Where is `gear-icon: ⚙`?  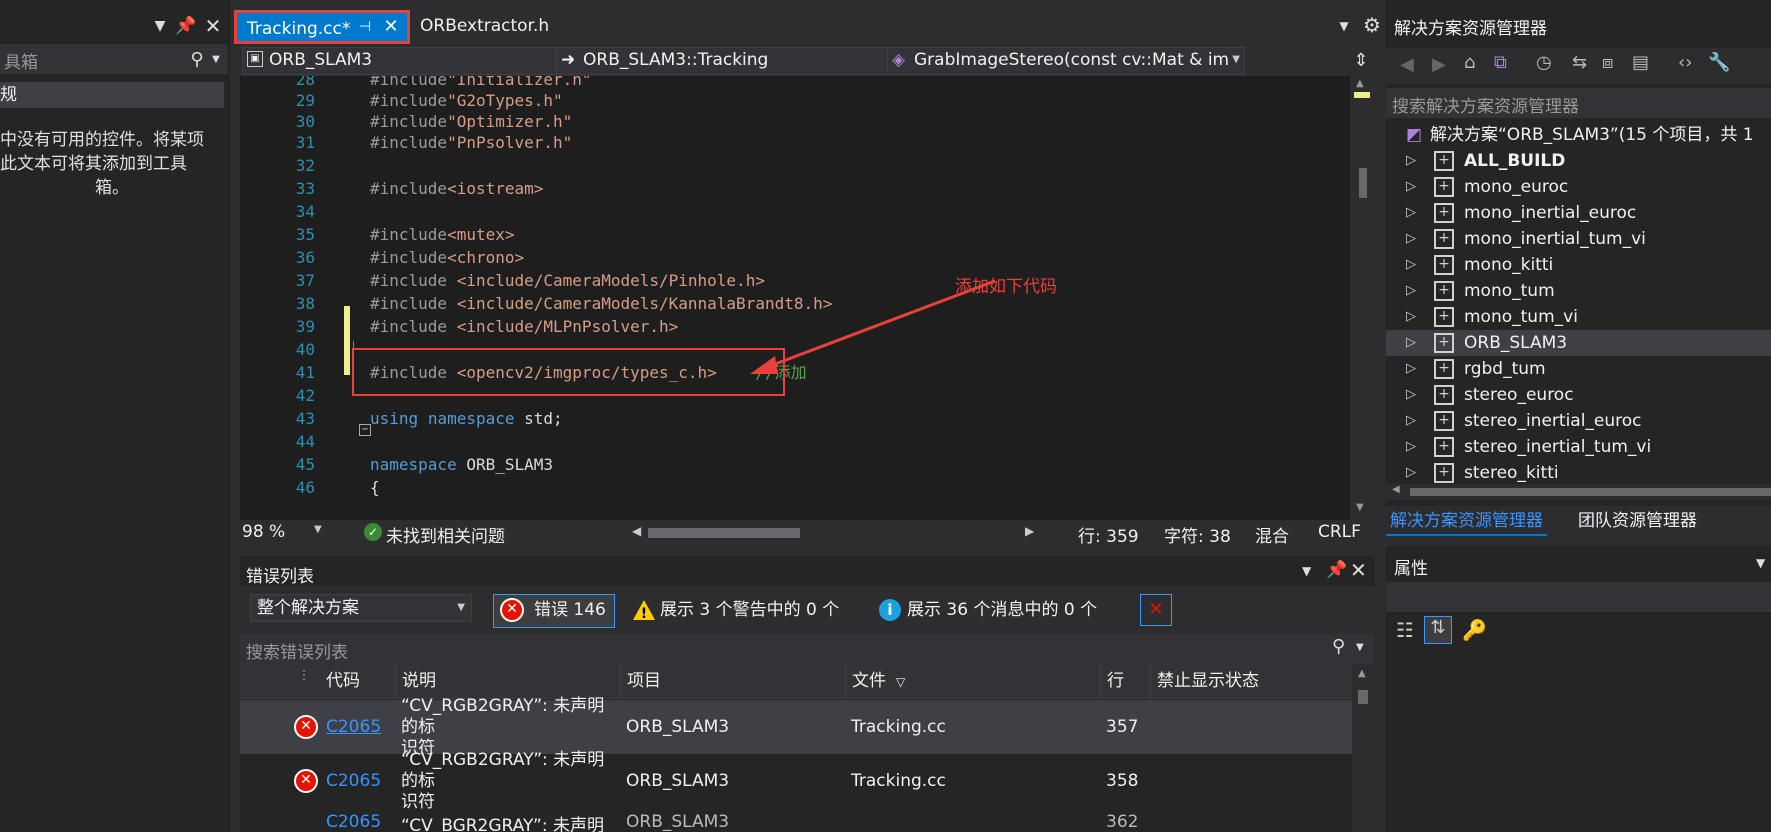 gear-icon: ⚙ is located at coordinates (1372, 25).